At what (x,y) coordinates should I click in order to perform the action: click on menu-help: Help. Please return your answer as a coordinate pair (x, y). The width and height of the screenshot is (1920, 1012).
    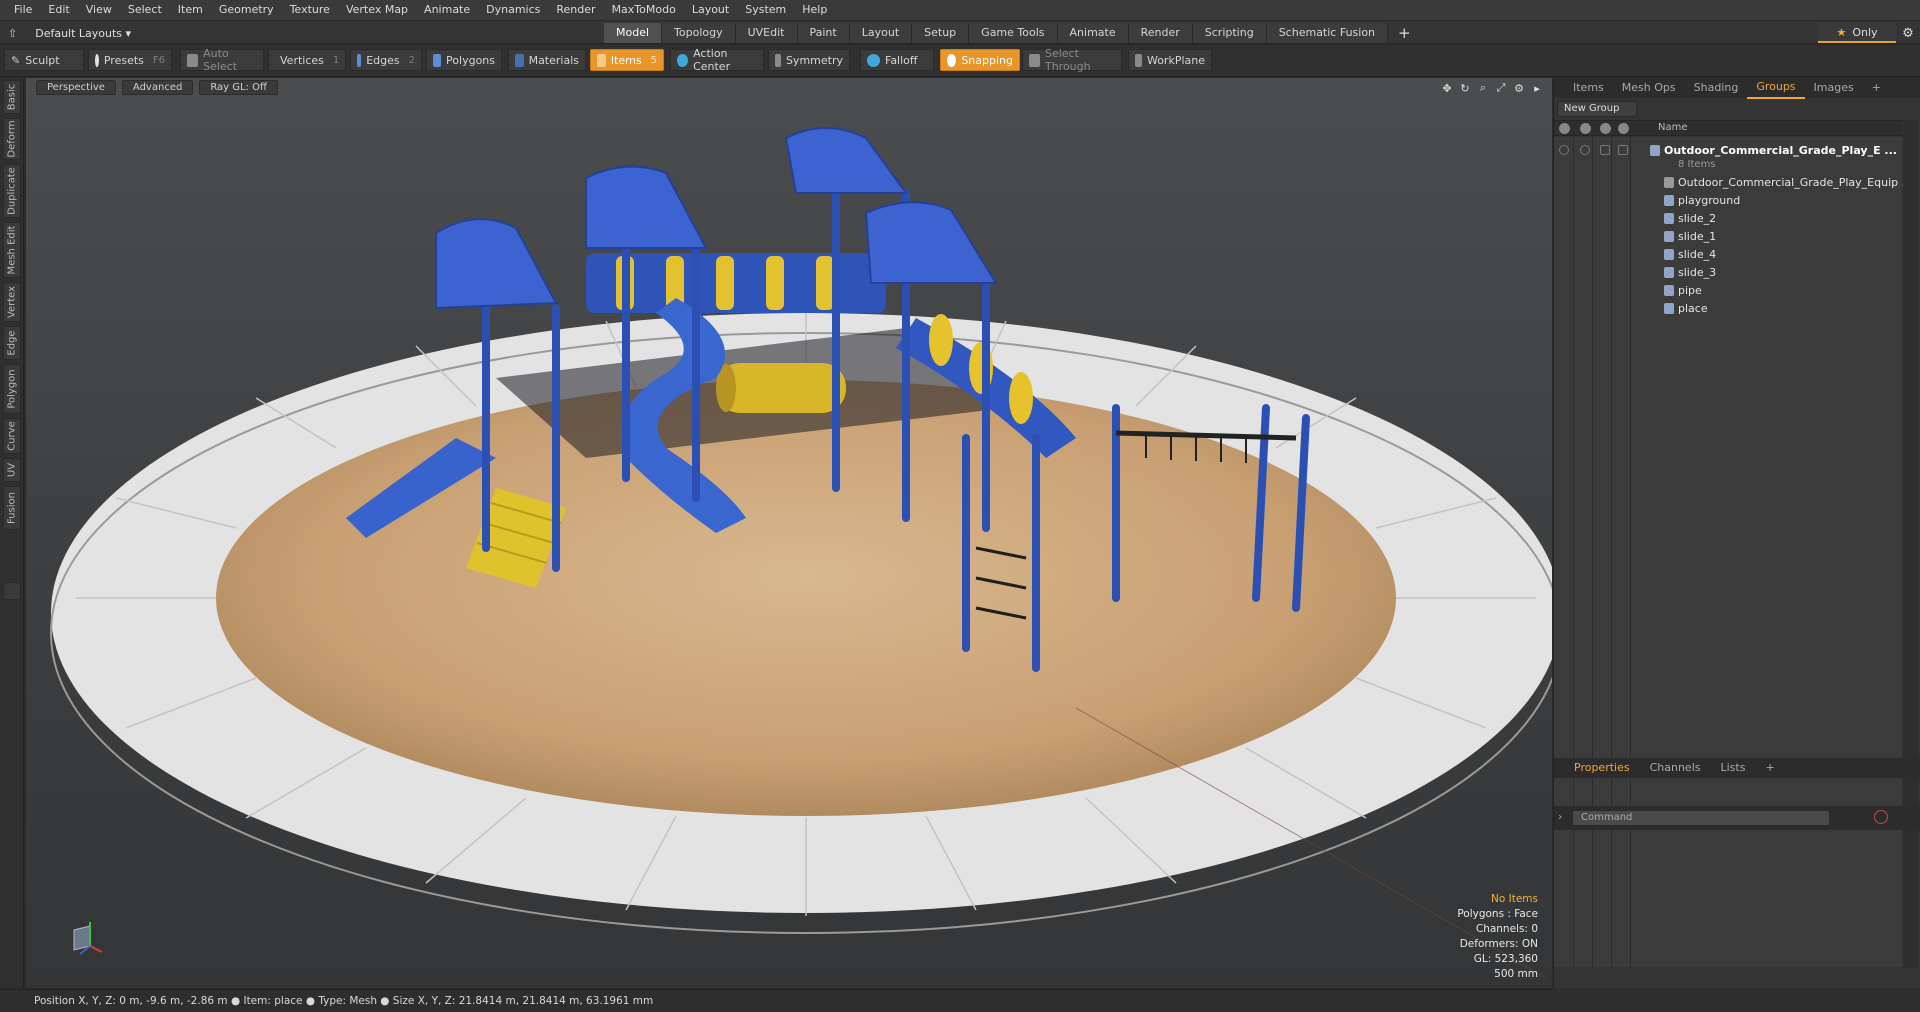
    Looking at the image, I should click on (814, 10).